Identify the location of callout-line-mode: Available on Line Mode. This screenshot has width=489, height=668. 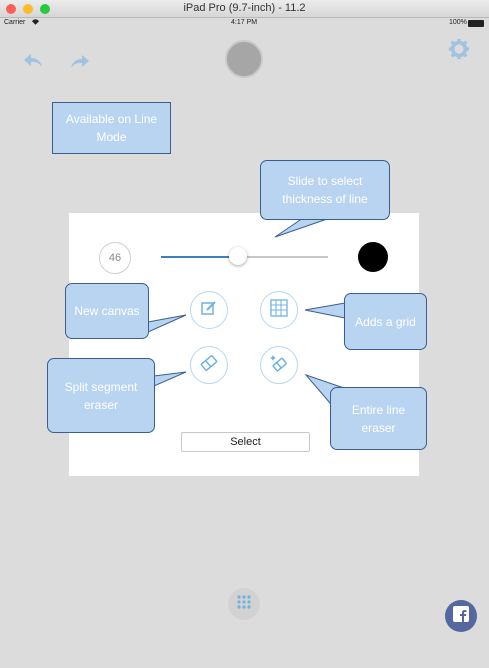
(111, 128).